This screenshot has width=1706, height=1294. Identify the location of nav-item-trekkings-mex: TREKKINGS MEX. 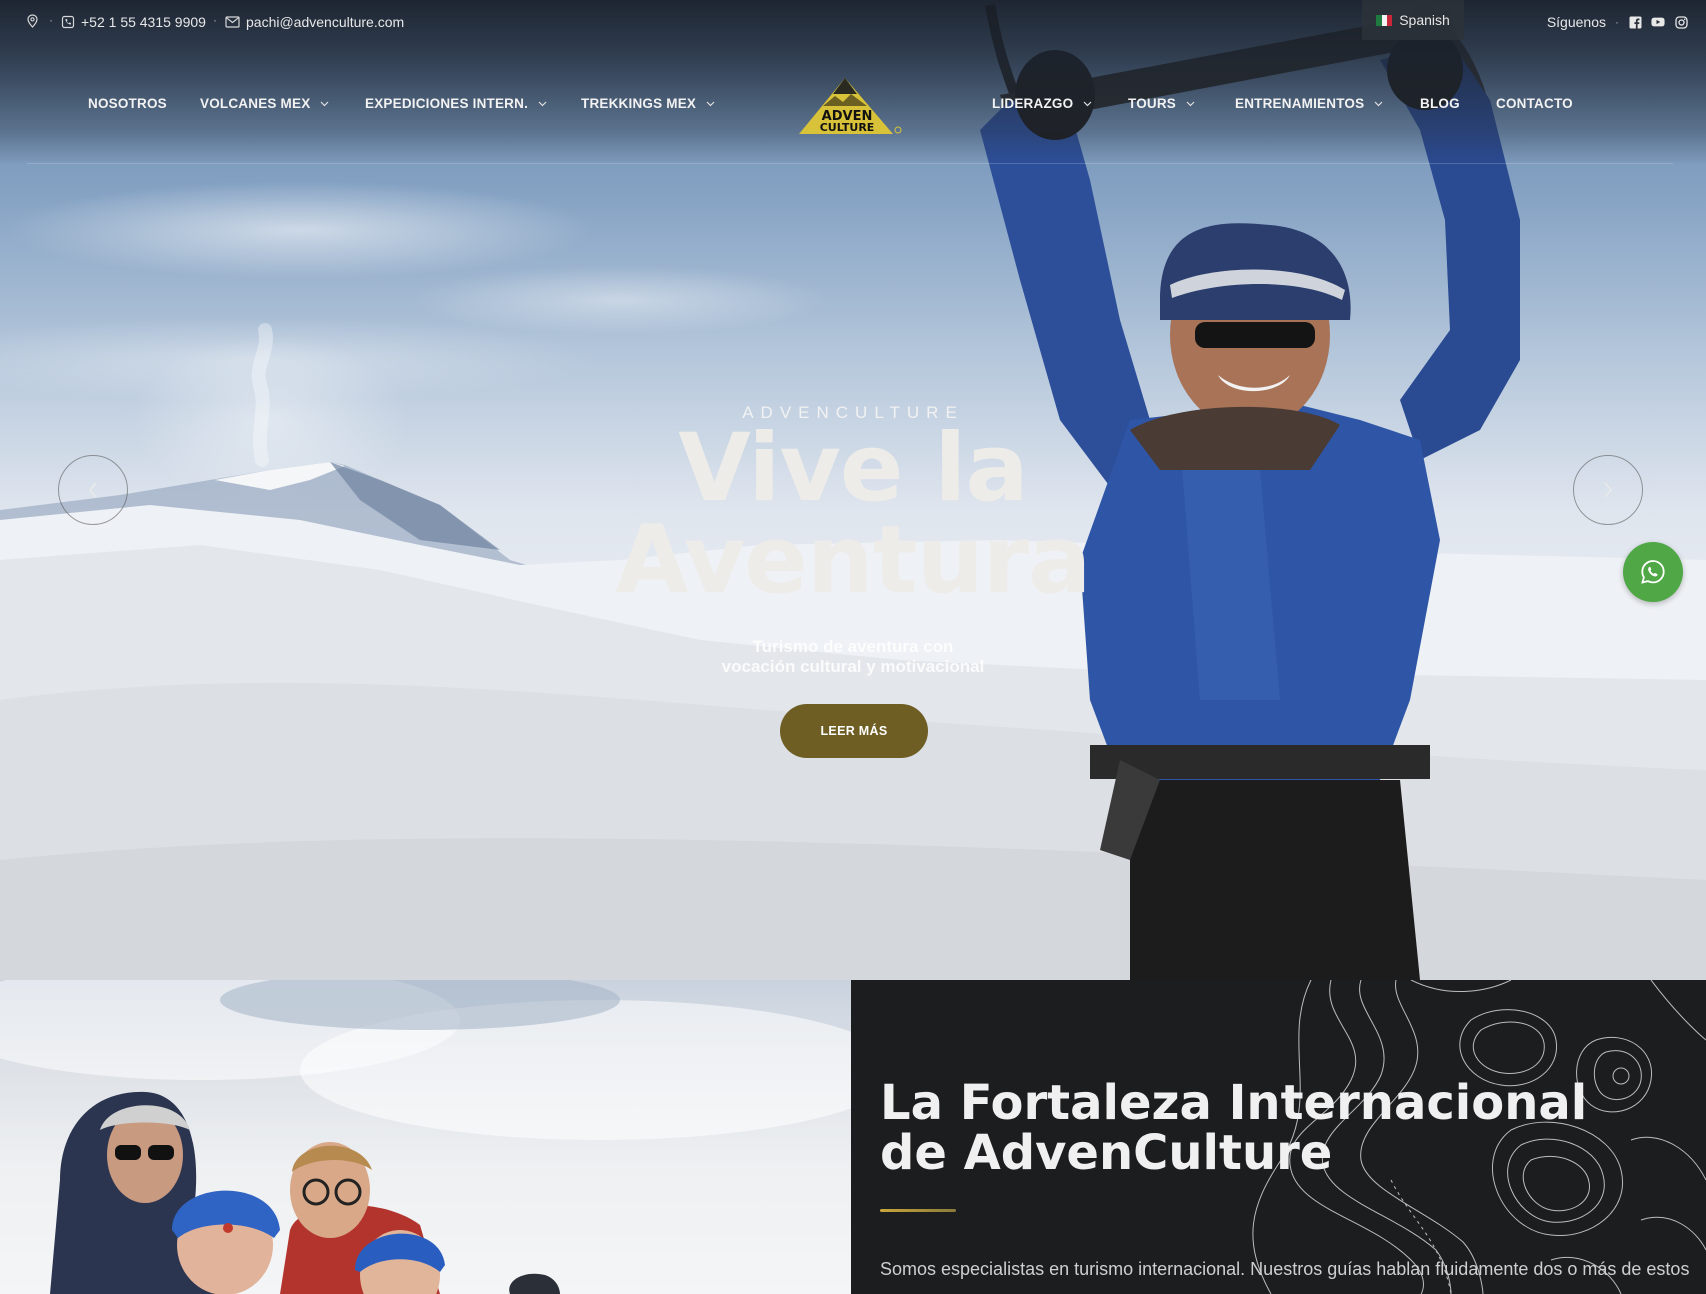
(648, 103).